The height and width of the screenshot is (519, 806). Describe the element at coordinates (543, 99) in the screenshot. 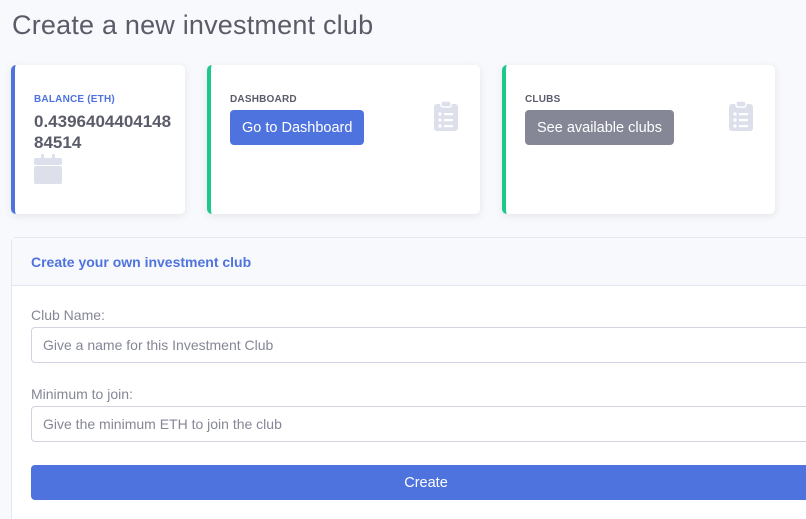

I see `clubs-label: CLUBS` at that location.